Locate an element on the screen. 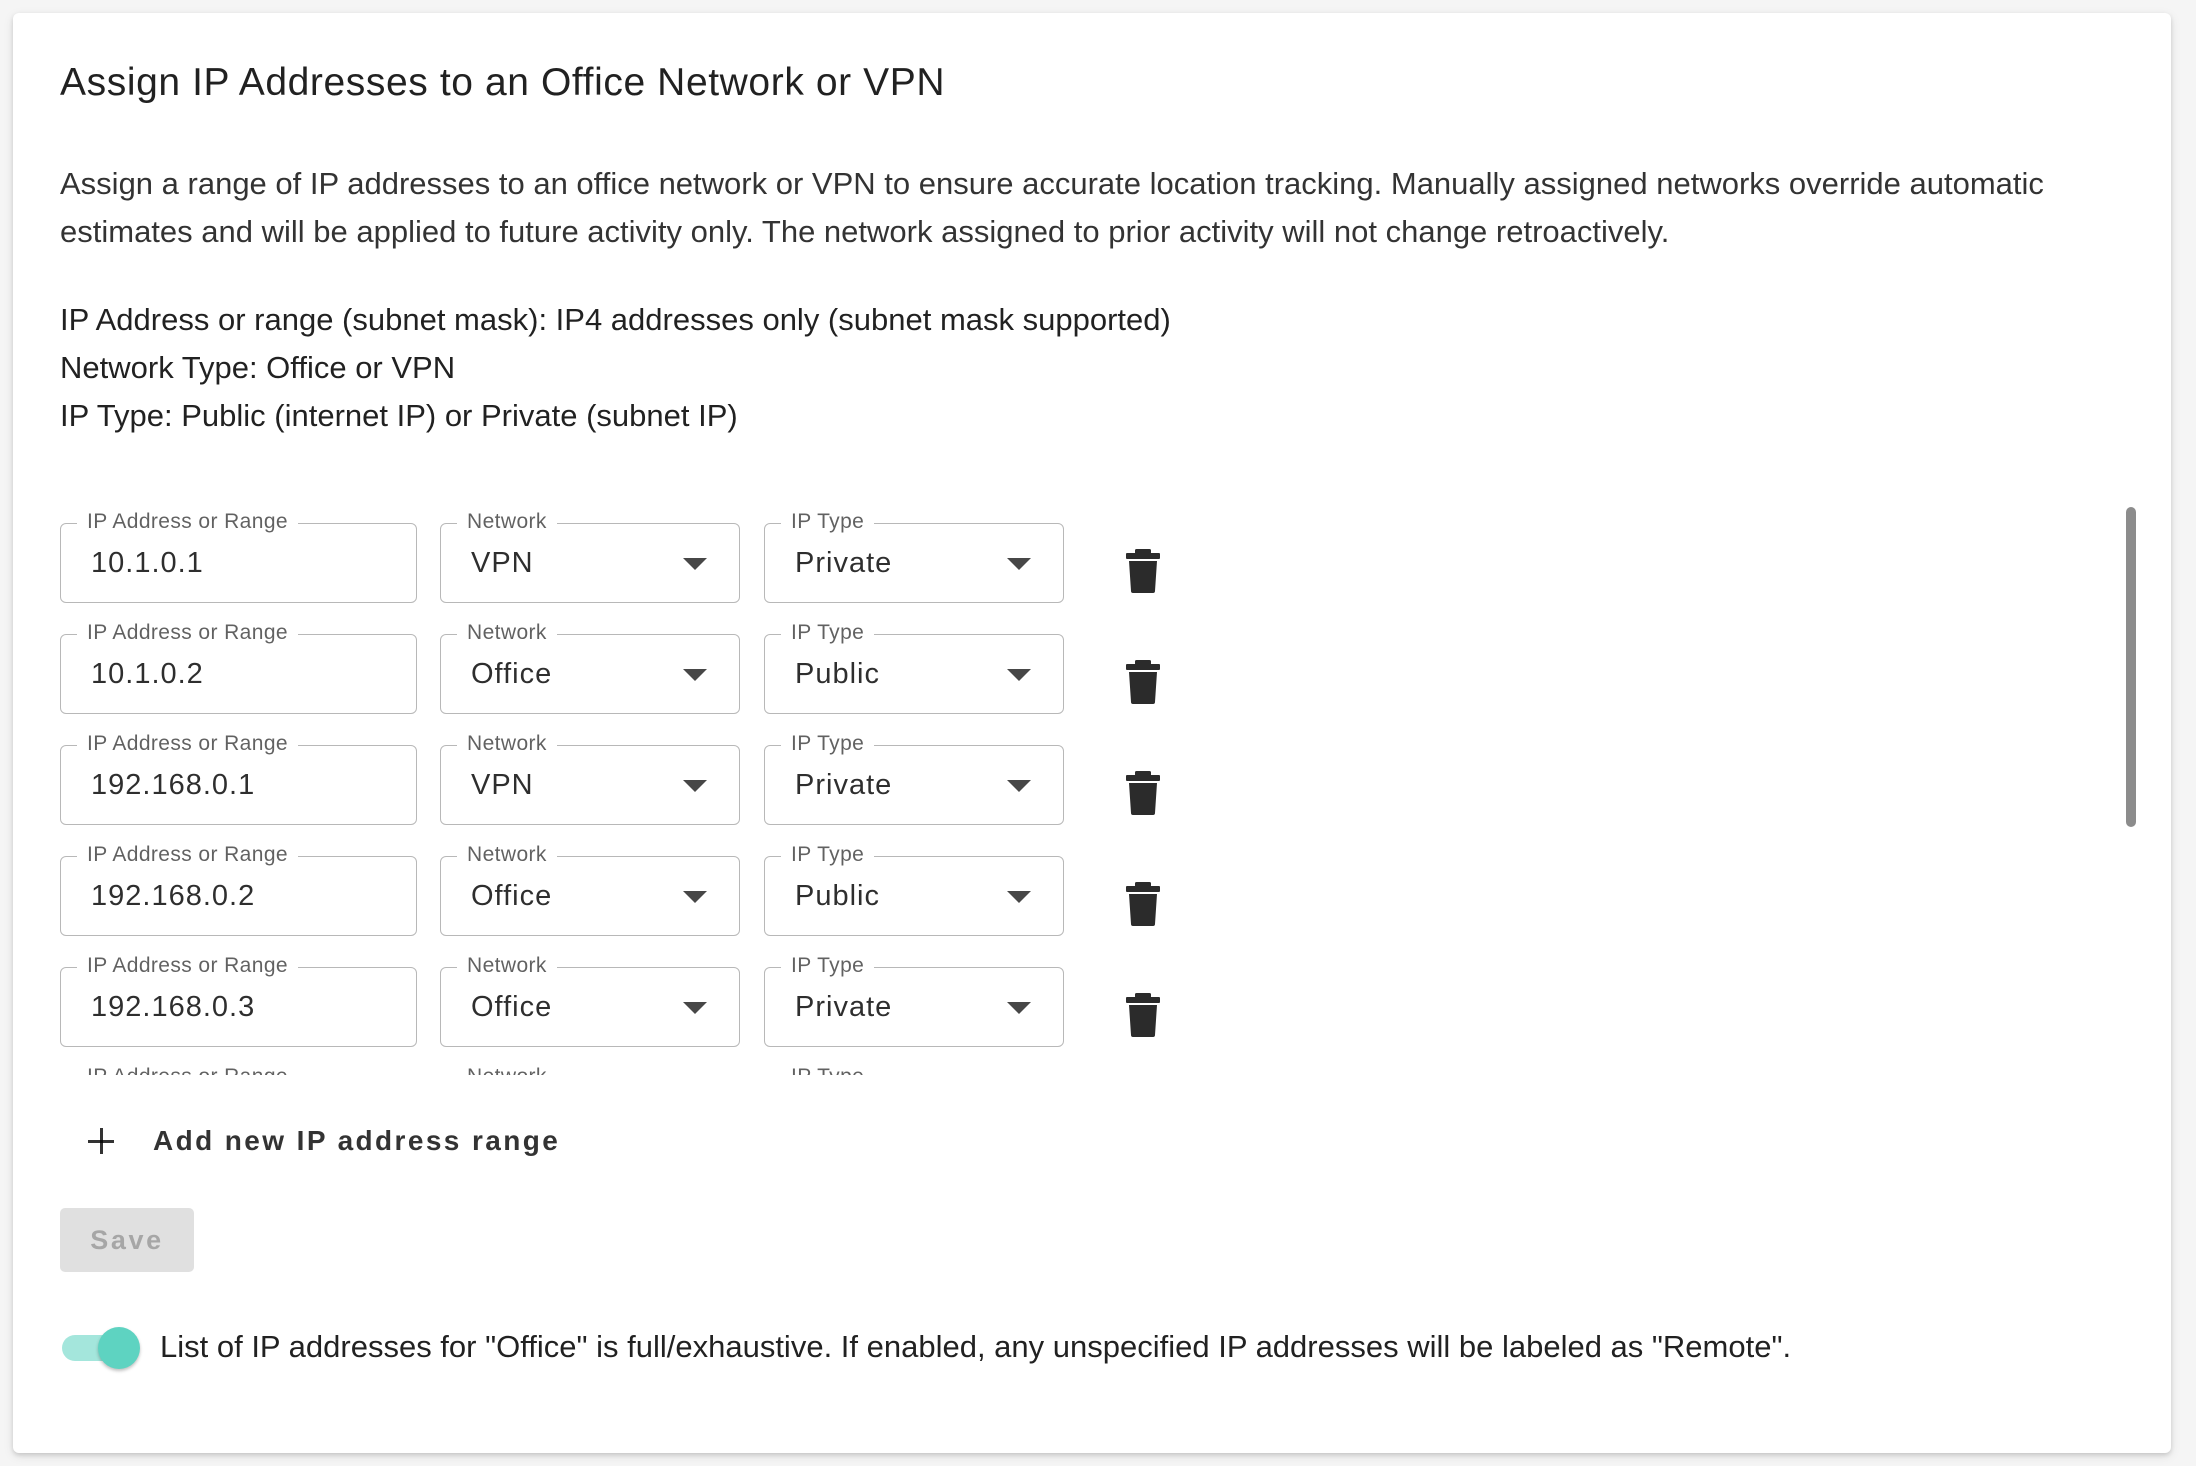 The image size is (2196, 1466). ip-address-input: IP Address or Range 192.168.0.3 is located at coordinates (238, 1000).